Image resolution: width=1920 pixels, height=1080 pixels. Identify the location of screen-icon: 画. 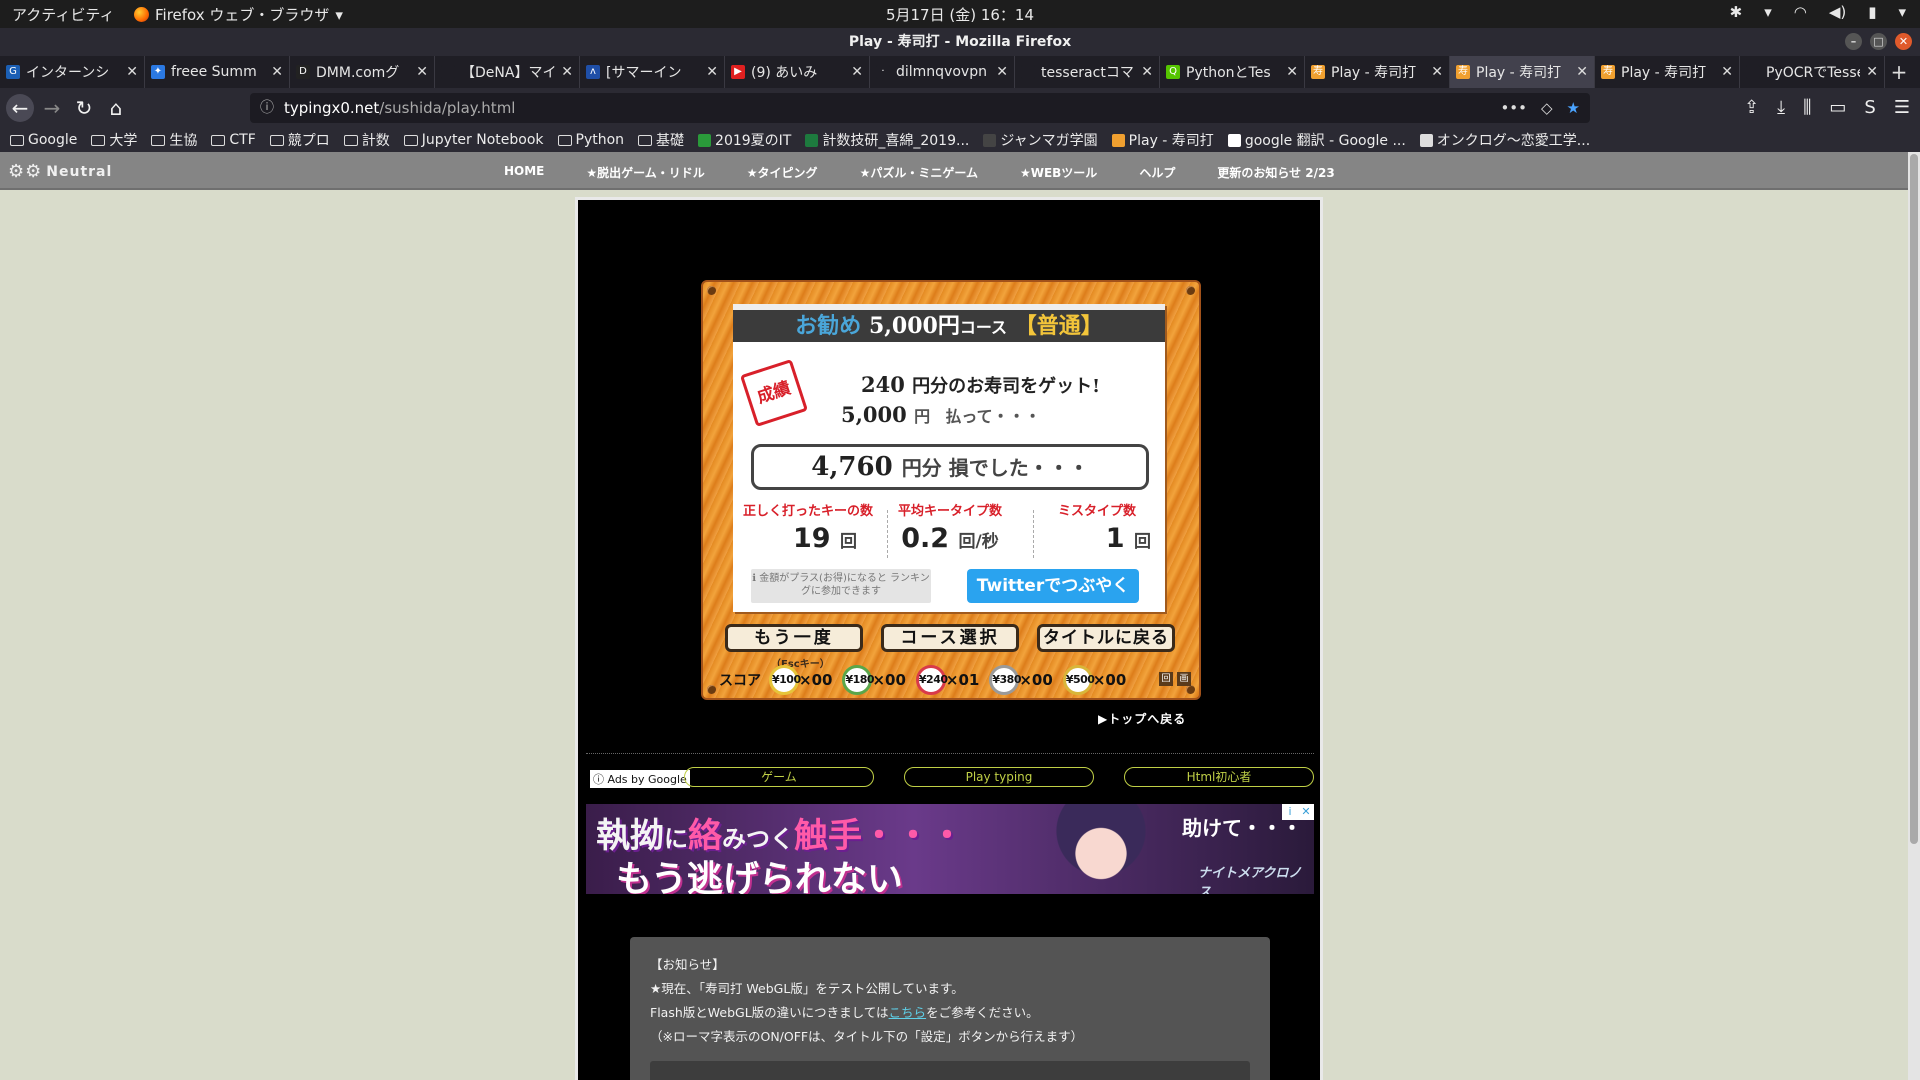
(1184, 679).